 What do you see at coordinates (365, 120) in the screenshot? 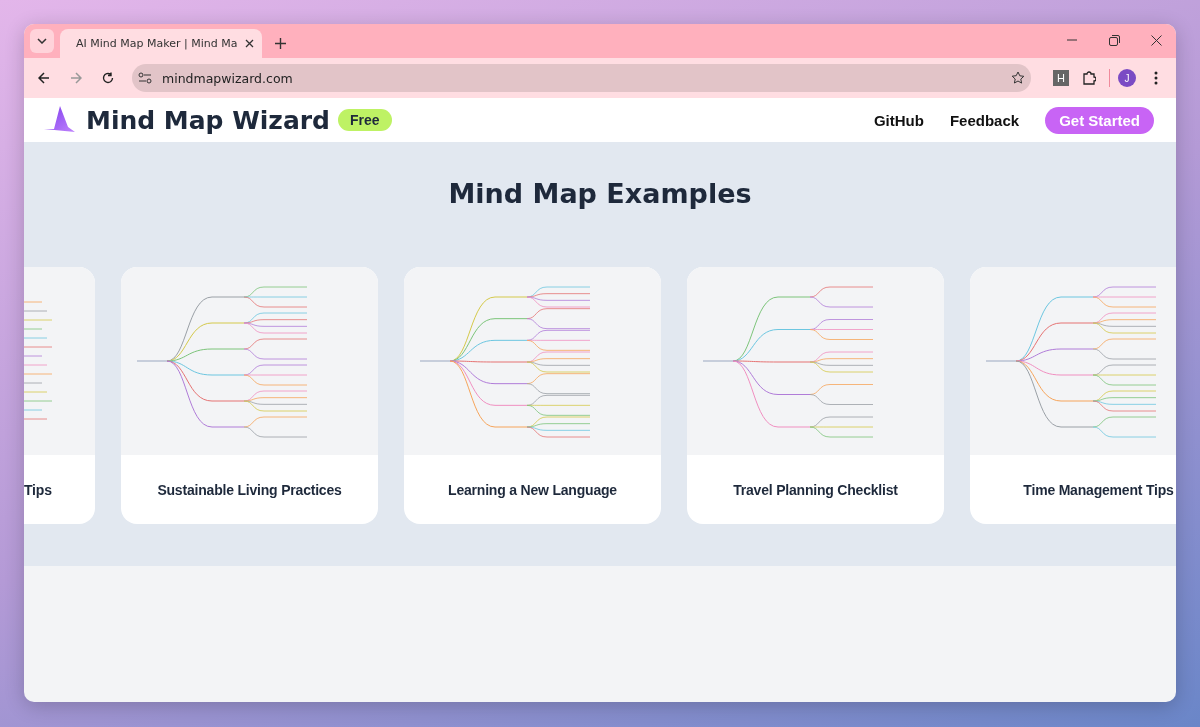
I see `free-badge: Free` at bounding box center [365, 120].